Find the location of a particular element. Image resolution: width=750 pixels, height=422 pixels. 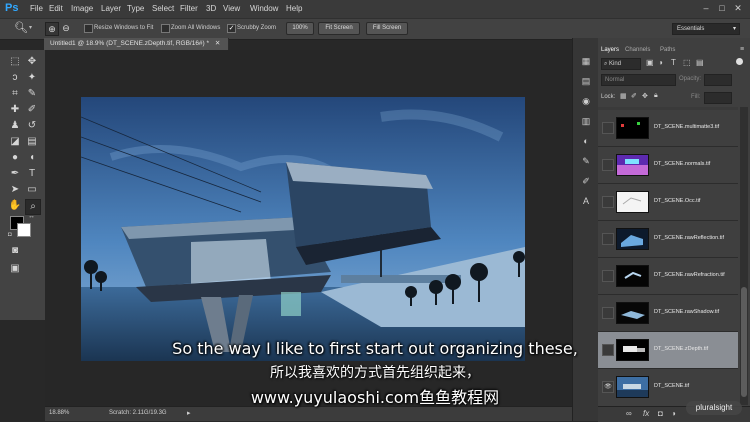

layer-row: DT_SCENE.rawShadow.tif is located at coordinates (668, 313).